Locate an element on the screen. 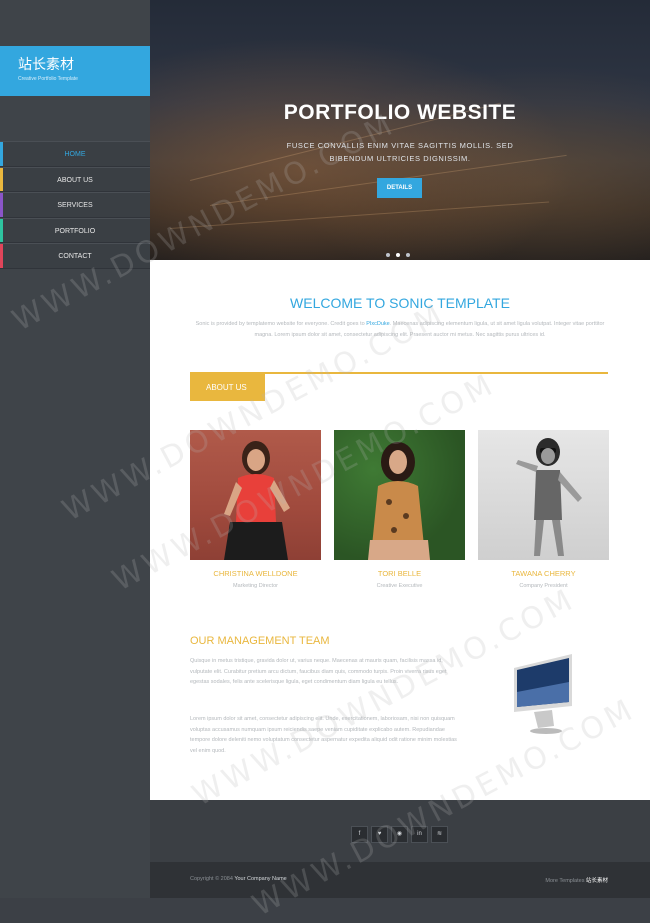 This screenshot has height=923, width=650. team-role: Company President is located at coordinates (543, 586).